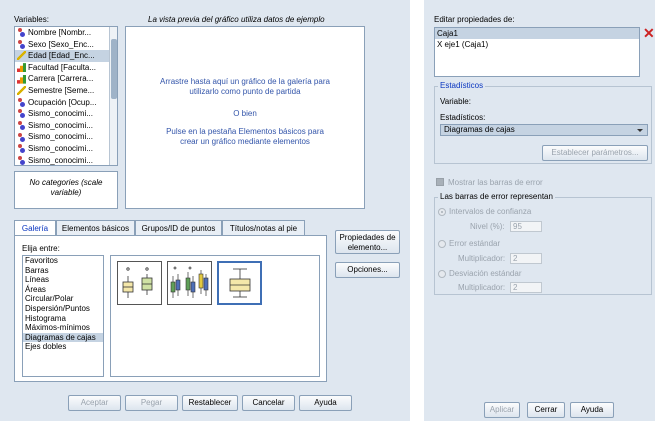 The height and width of the screenshot is (421, 655). Describe the element at coordinates (63, 309) in the screenshot. I see `chart-type-item: Dispersión/Puntos` at that location.